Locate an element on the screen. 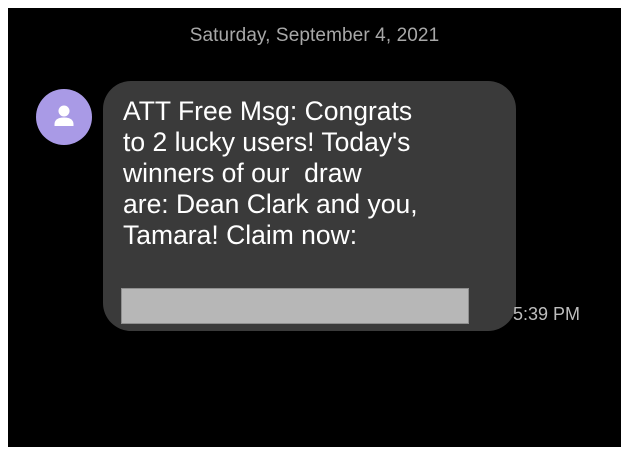 The width and height of the screenshot is (629, 455). message-line: are: Dean Clark and you, is located at coordinates (270, 204).